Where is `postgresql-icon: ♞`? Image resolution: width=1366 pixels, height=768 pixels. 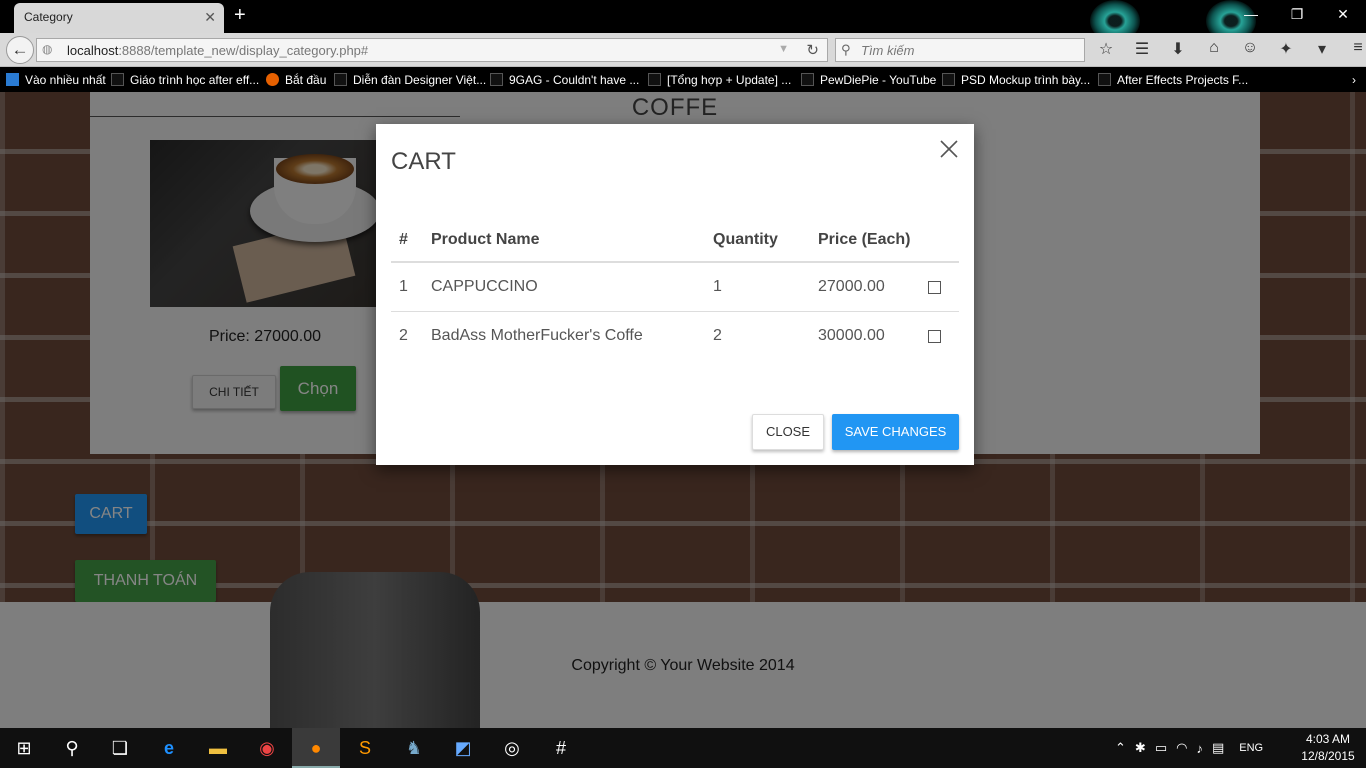 postgresql-icon: ♞ is located at coordinates (414, 748).